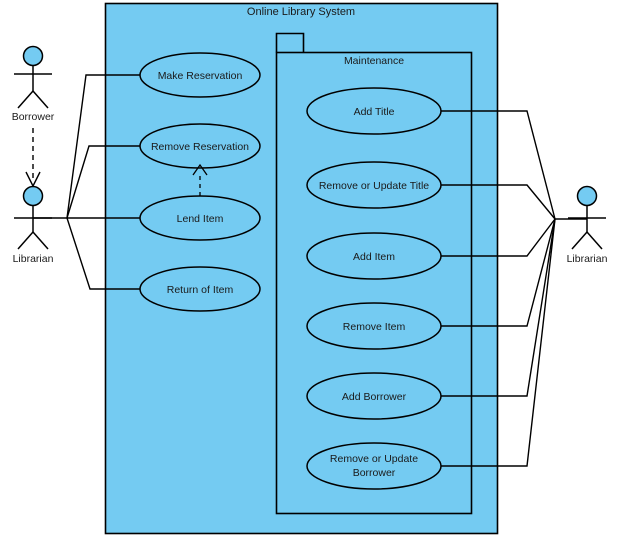 This screenshot has width=626, height=544. I want to click on use-case-remove-item: Remove Item, so click(374, 326).